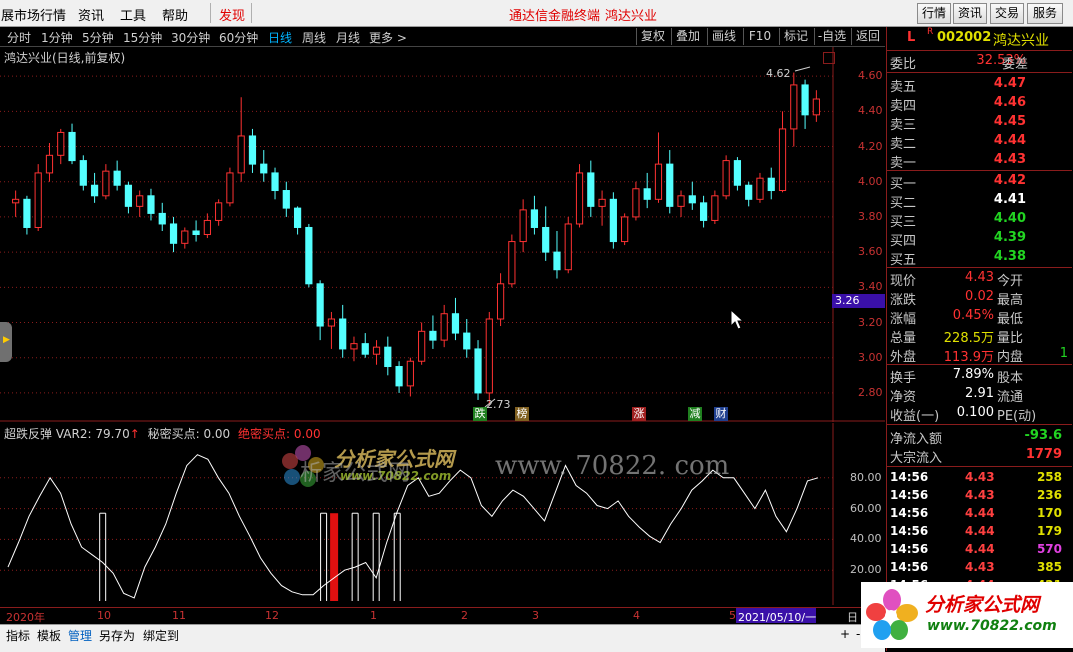 Image resolution: width=1073 pixels, height=652 pixels. Describe the element at coordinates (91, 14) in the screenshot. I see `menu-news: 资讯` at that location.